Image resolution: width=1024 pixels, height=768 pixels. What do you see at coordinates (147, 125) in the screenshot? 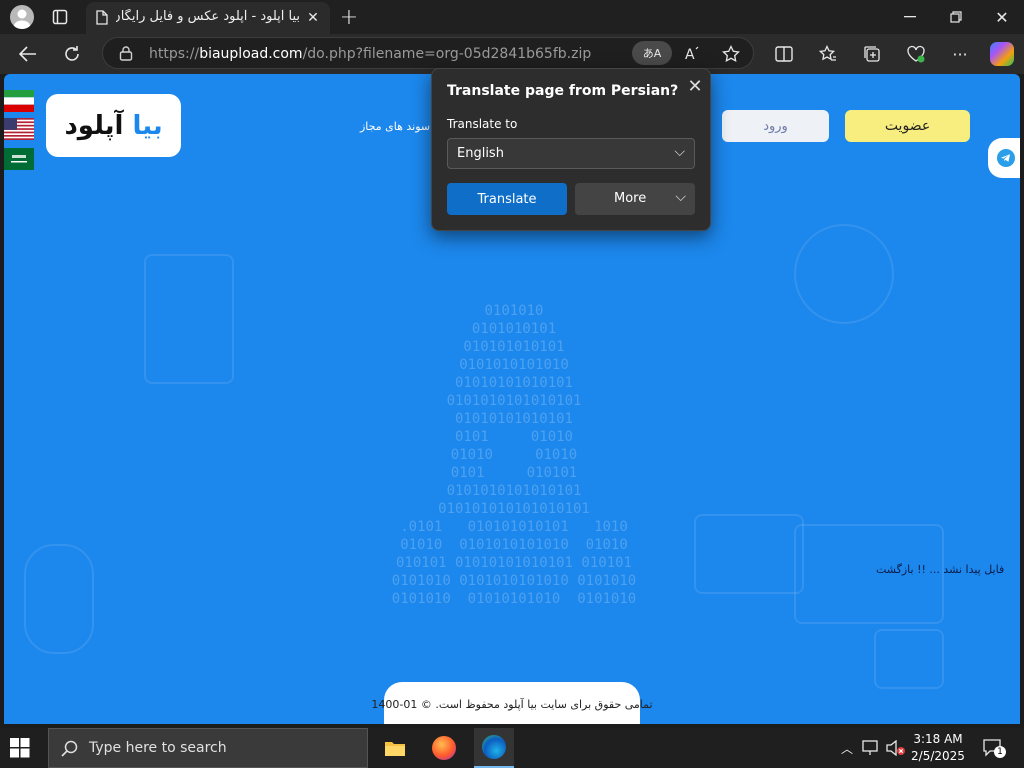
I see `logo-text-bia: بیا` at bounding box center [147, 125].